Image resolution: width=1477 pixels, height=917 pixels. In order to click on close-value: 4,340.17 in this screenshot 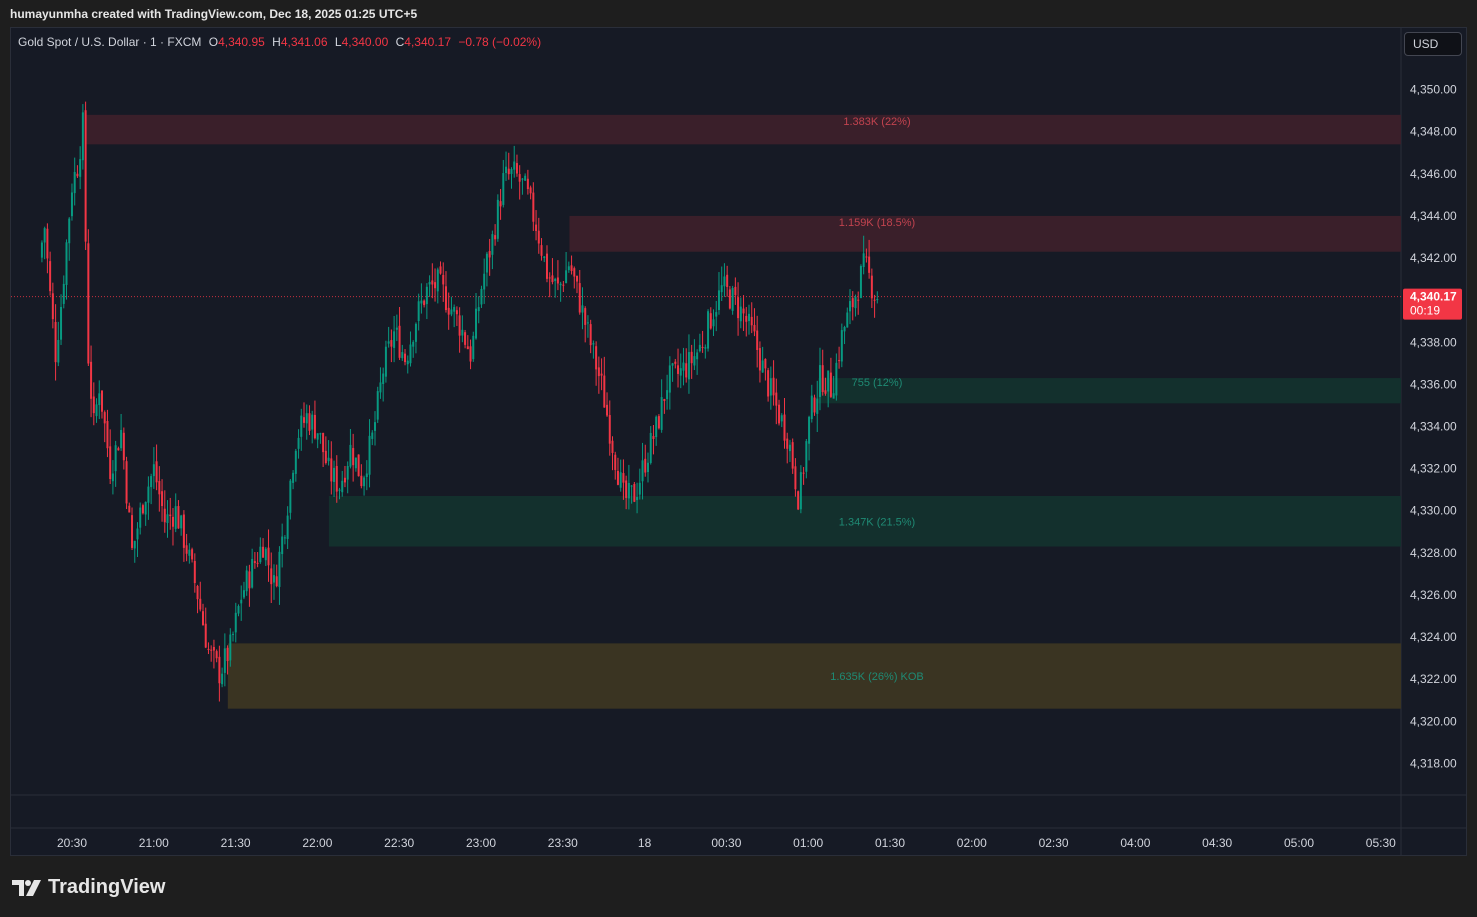, I will do `click(428, 42)`.